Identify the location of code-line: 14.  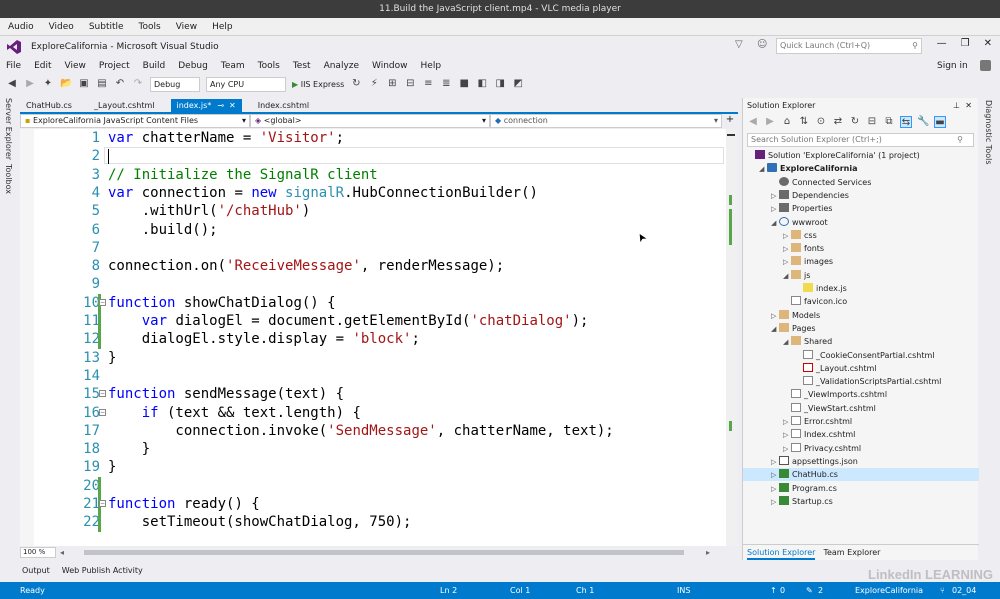
(374, 376).